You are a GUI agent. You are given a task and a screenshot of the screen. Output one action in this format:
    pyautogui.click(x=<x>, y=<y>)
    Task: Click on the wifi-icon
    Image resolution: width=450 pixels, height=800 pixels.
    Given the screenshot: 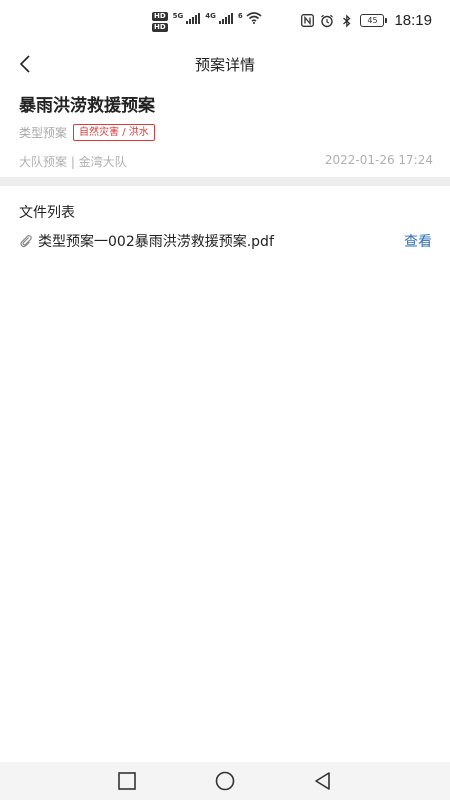 What is the action you would take?
    pyautogui.click(x=254, y=18)
    